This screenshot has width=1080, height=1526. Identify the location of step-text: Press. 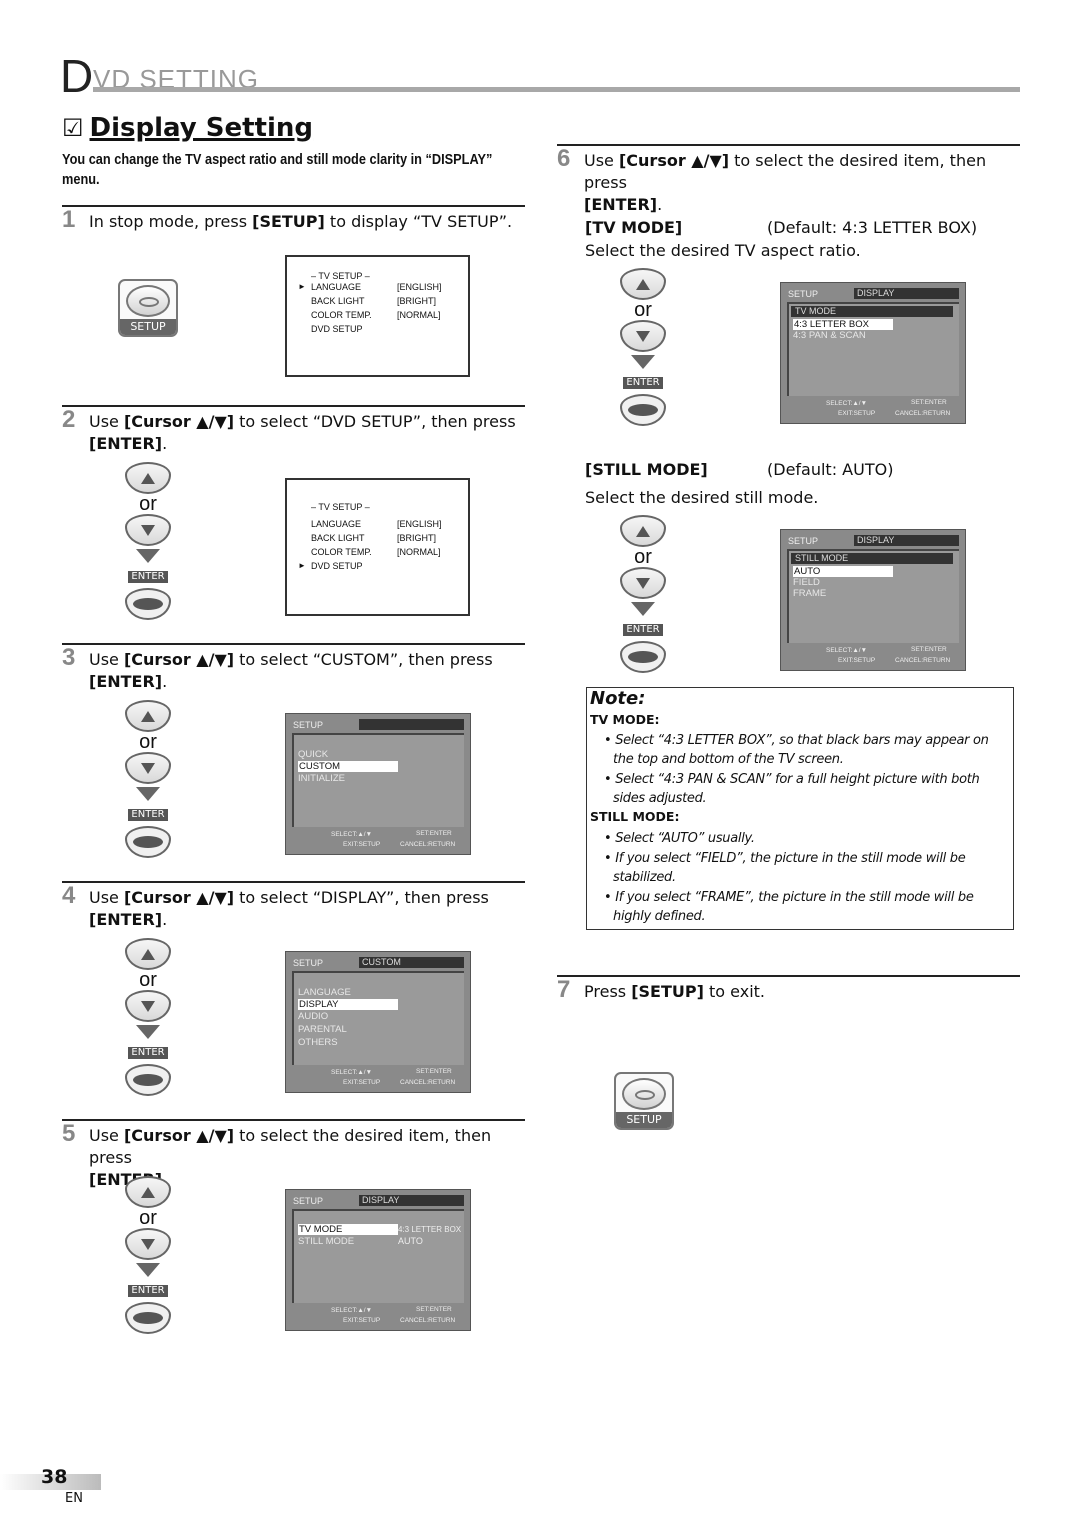
(608, 991).